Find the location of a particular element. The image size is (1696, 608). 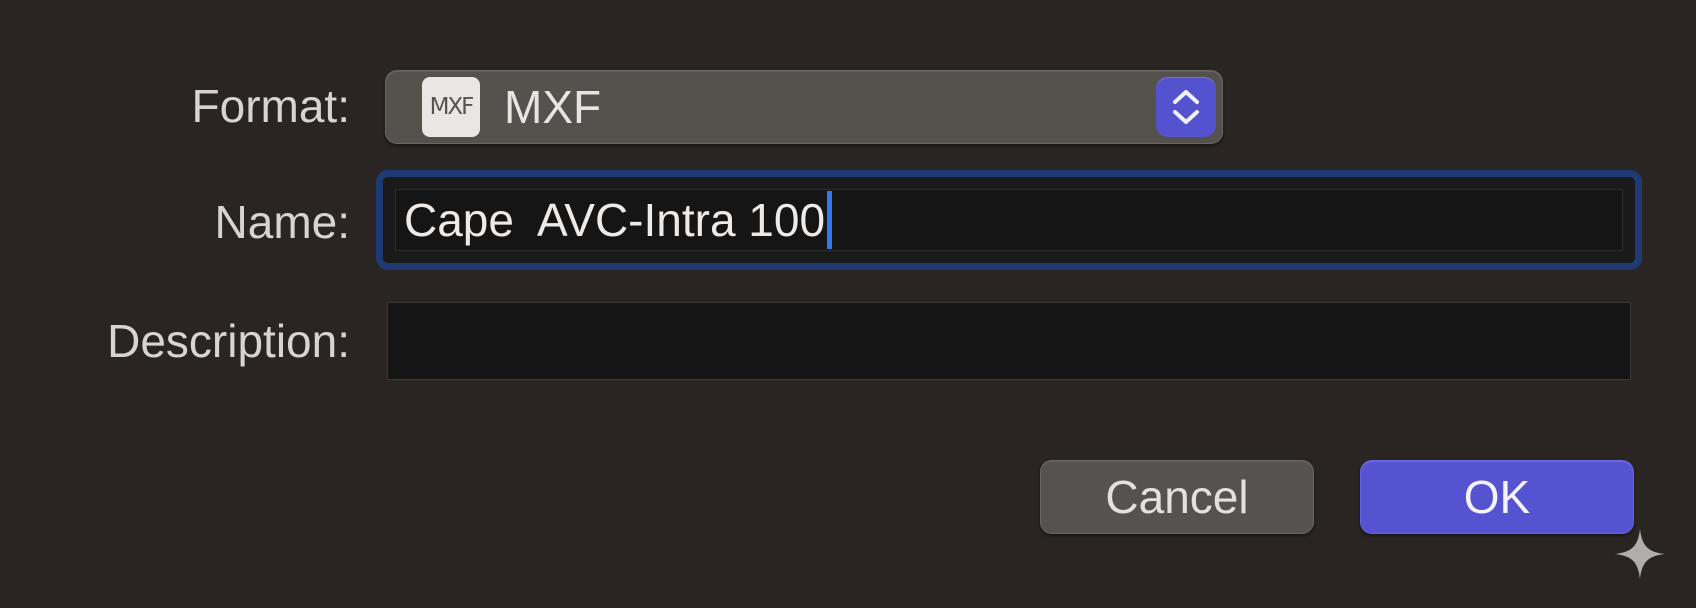

format-icon-text: MXF is located at coordinates (452, 107).